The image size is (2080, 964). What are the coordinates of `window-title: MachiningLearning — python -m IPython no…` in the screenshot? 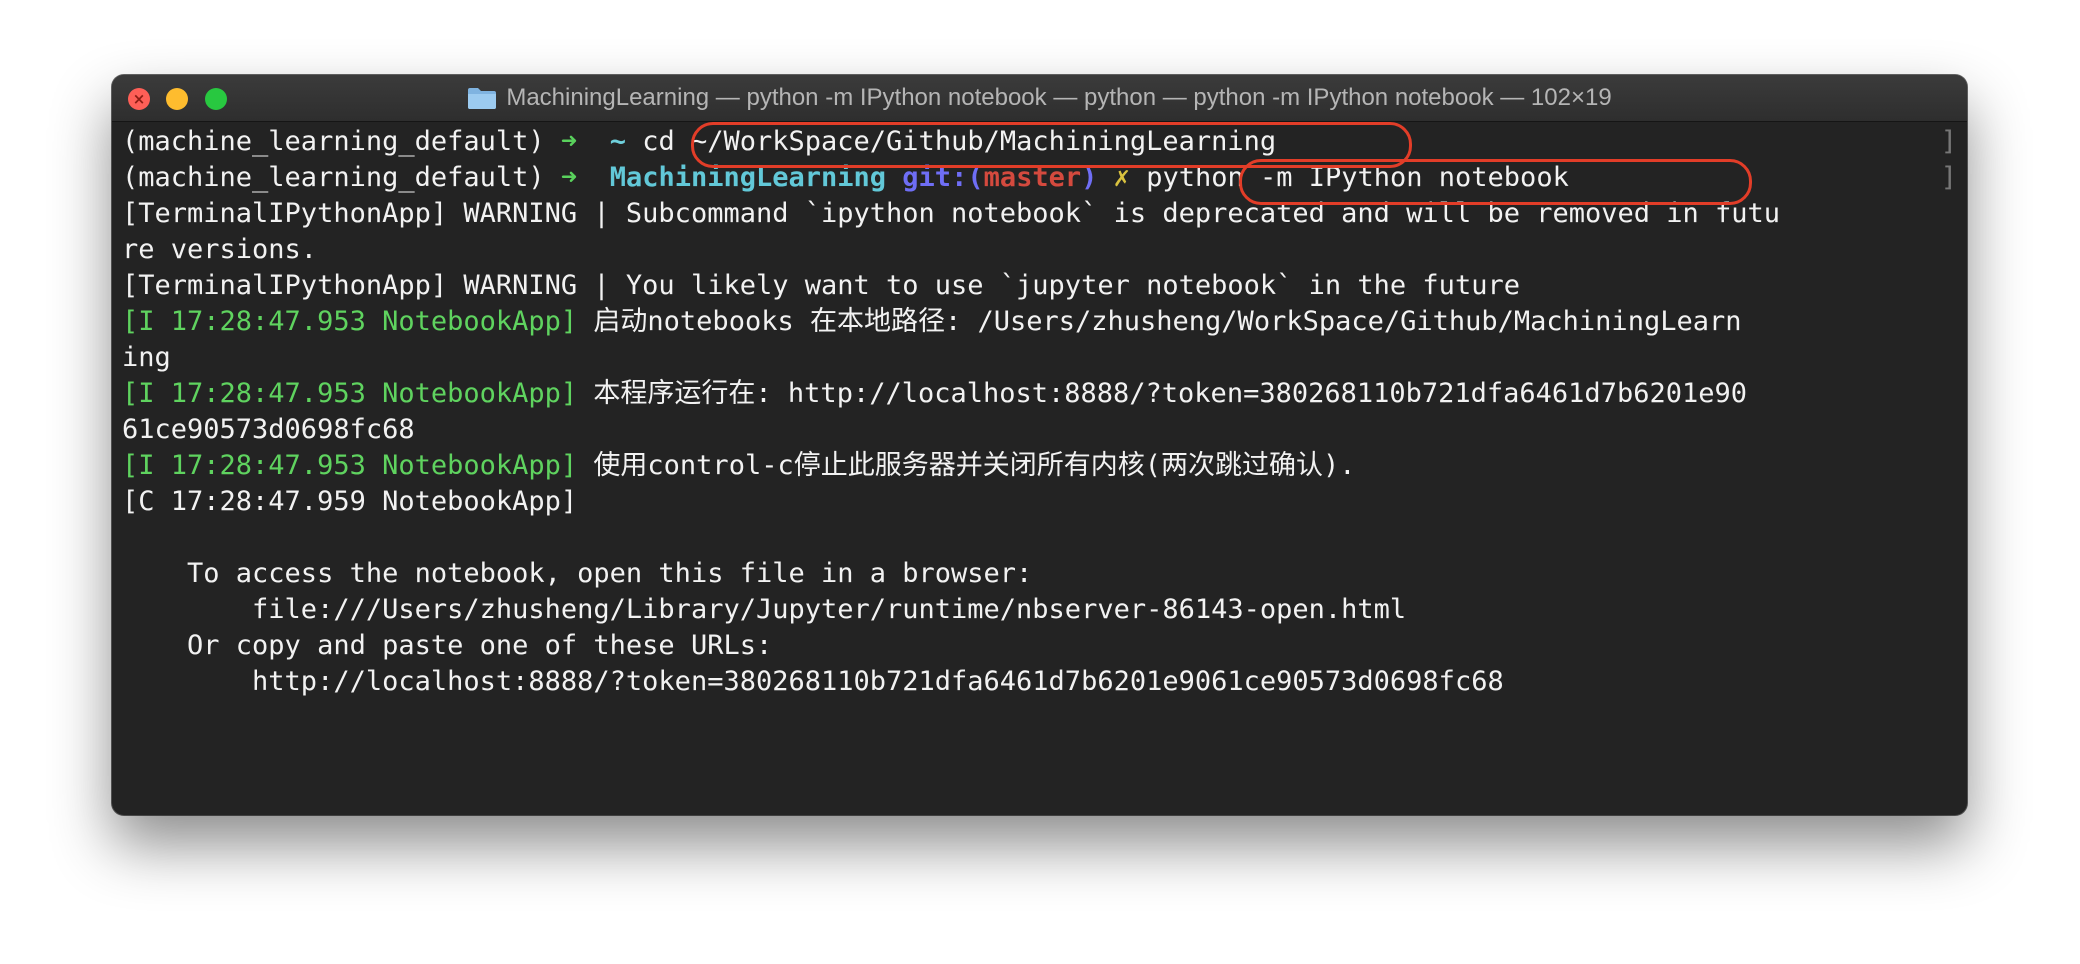 It's located at (1059, 97).